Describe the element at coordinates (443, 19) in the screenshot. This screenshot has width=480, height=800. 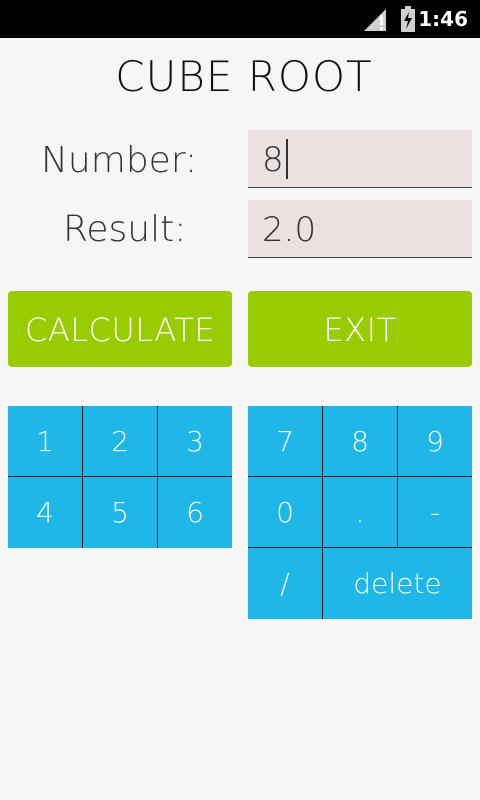
I see `status-time: 1:46` at that location.